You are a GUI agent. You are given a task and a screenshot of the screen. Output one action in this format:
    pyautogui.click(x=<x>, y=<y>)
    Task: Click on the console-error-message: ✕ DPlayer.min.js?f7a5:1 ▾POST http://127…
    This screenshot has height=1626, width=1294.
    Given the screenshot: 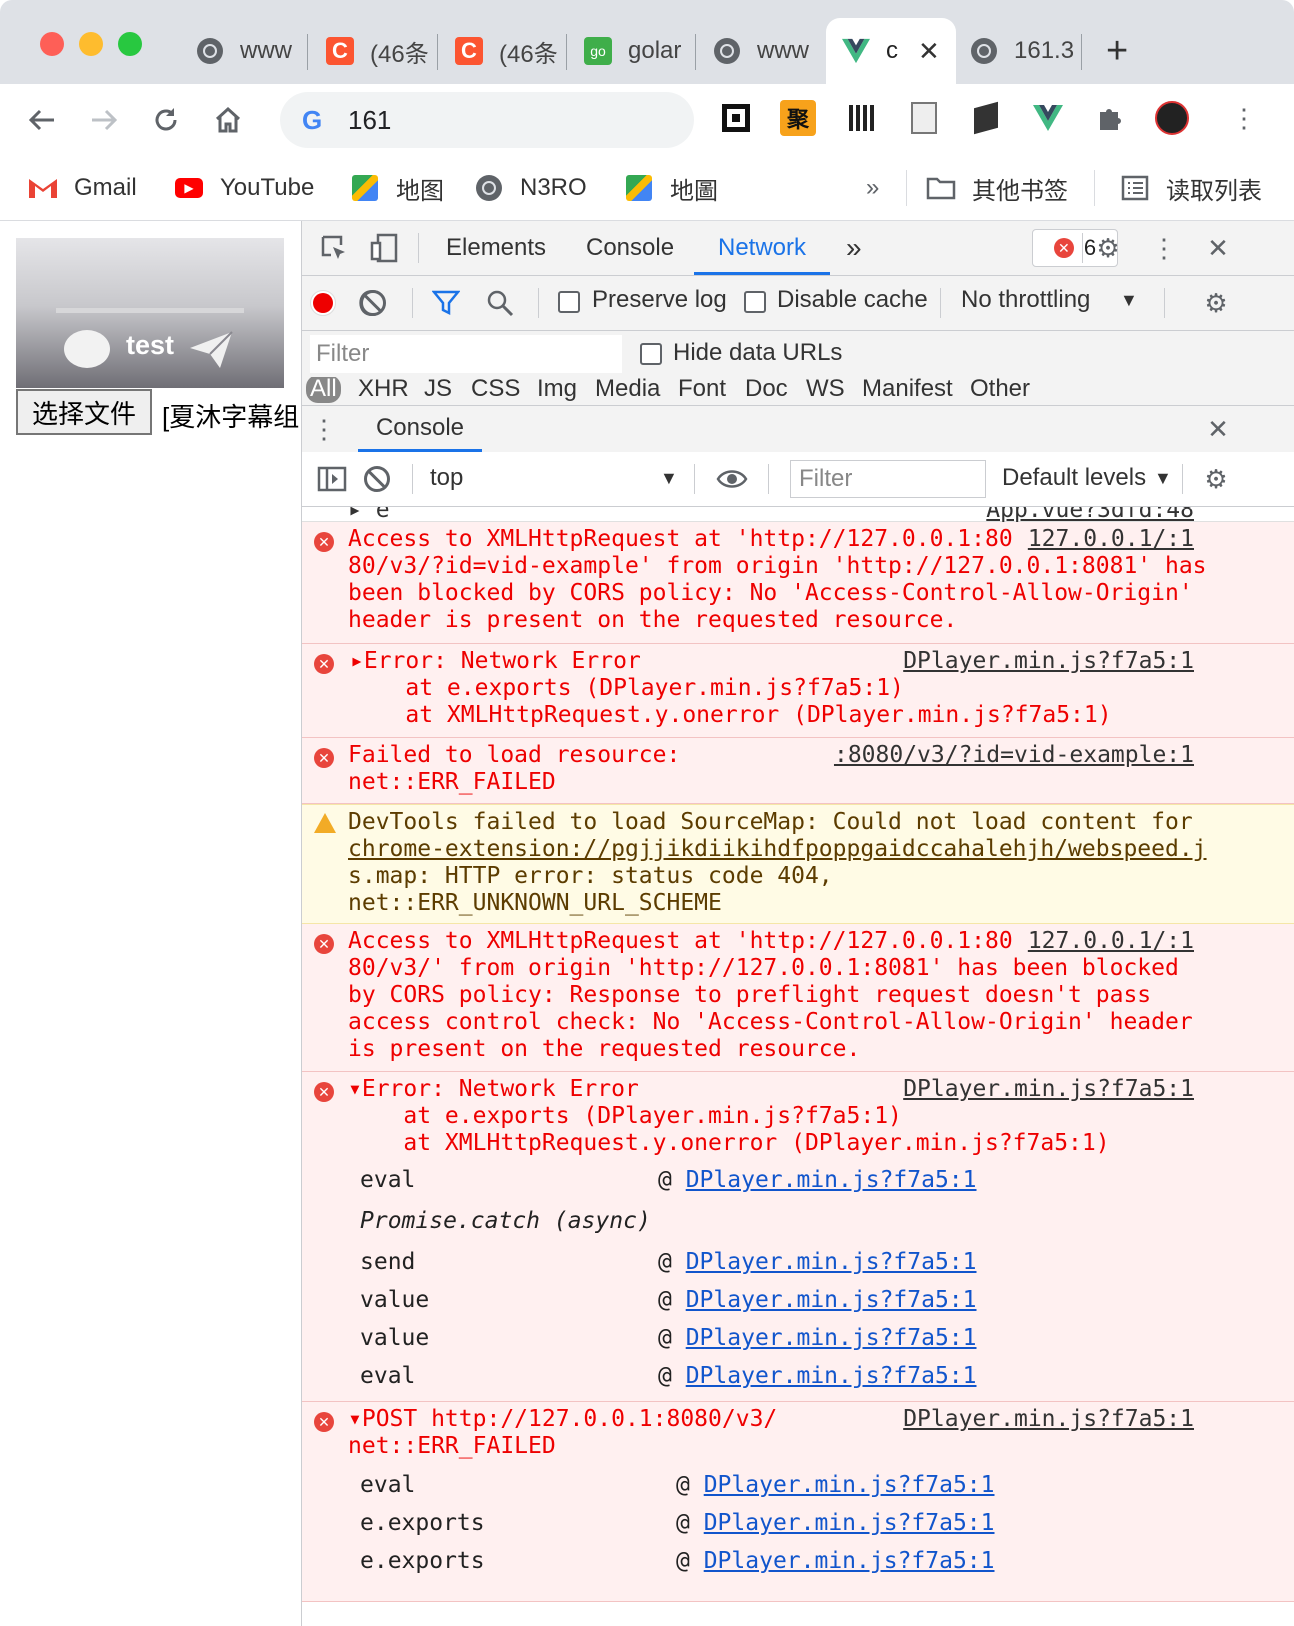 What is the action you would take?
    pyautogui.click(x=798, y=1502)
    